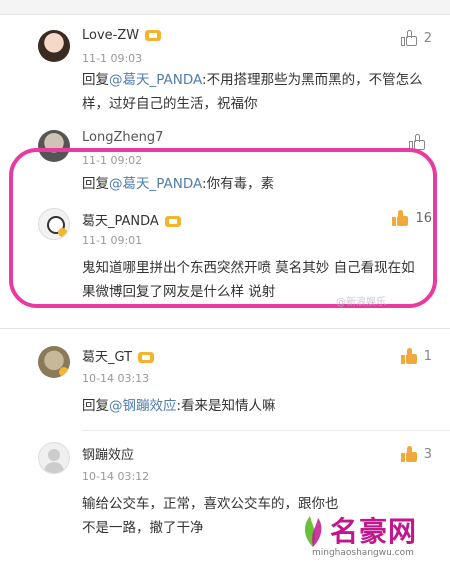 The image size is (450, 567). Describe the element at coordinates (110, 35) in the screenshot. I see `author-name: Love-ZW` at that location.